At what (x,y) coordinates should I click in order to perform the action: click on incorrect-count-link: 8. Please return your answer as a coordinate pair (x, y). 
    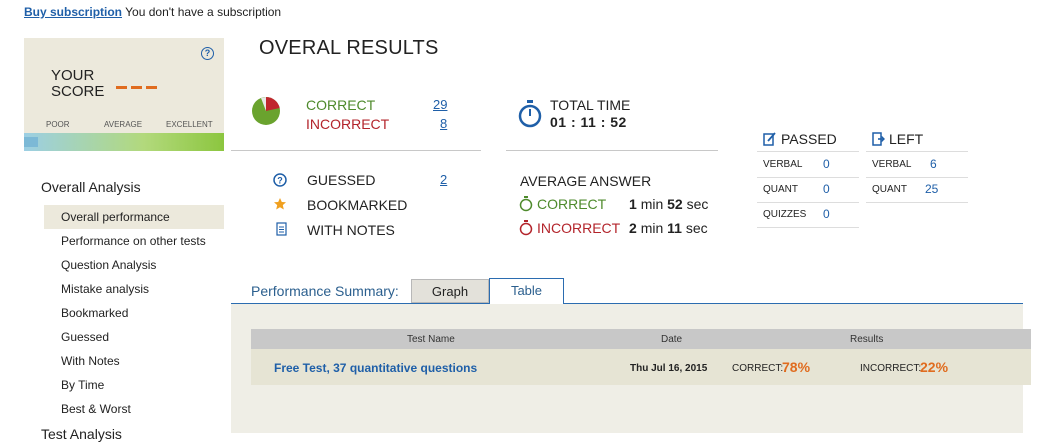
    Looking at the image, I should click on (443, 123).